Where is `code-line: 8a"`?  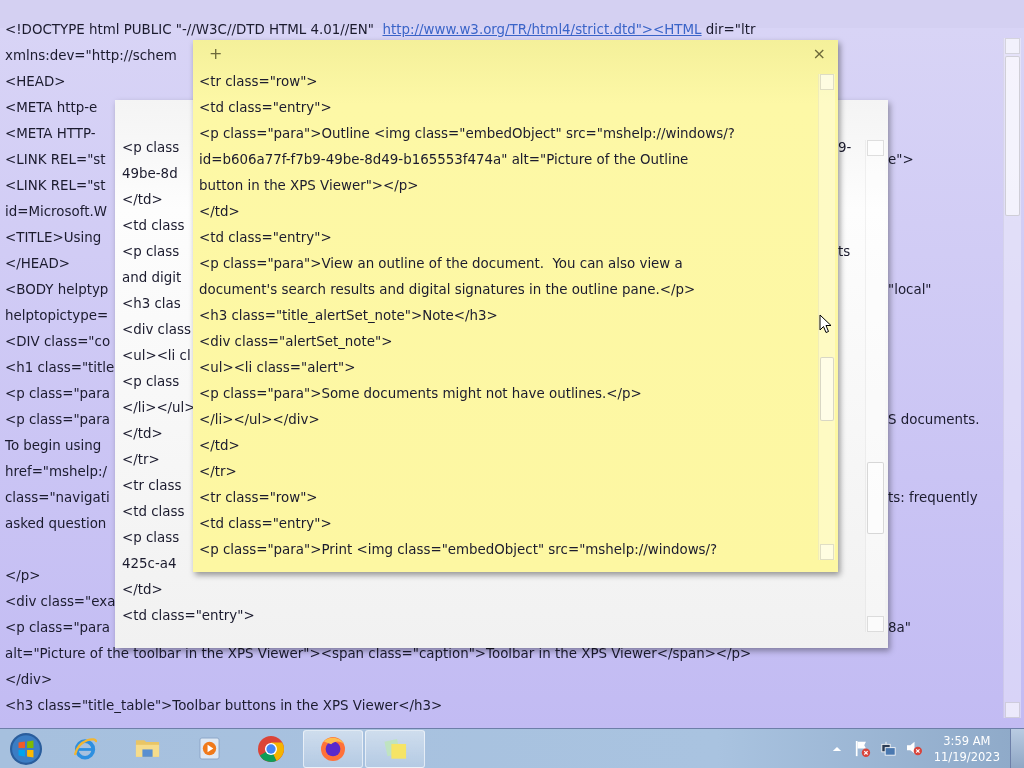
code-line: 8a" is located at coordinates (899, 628).